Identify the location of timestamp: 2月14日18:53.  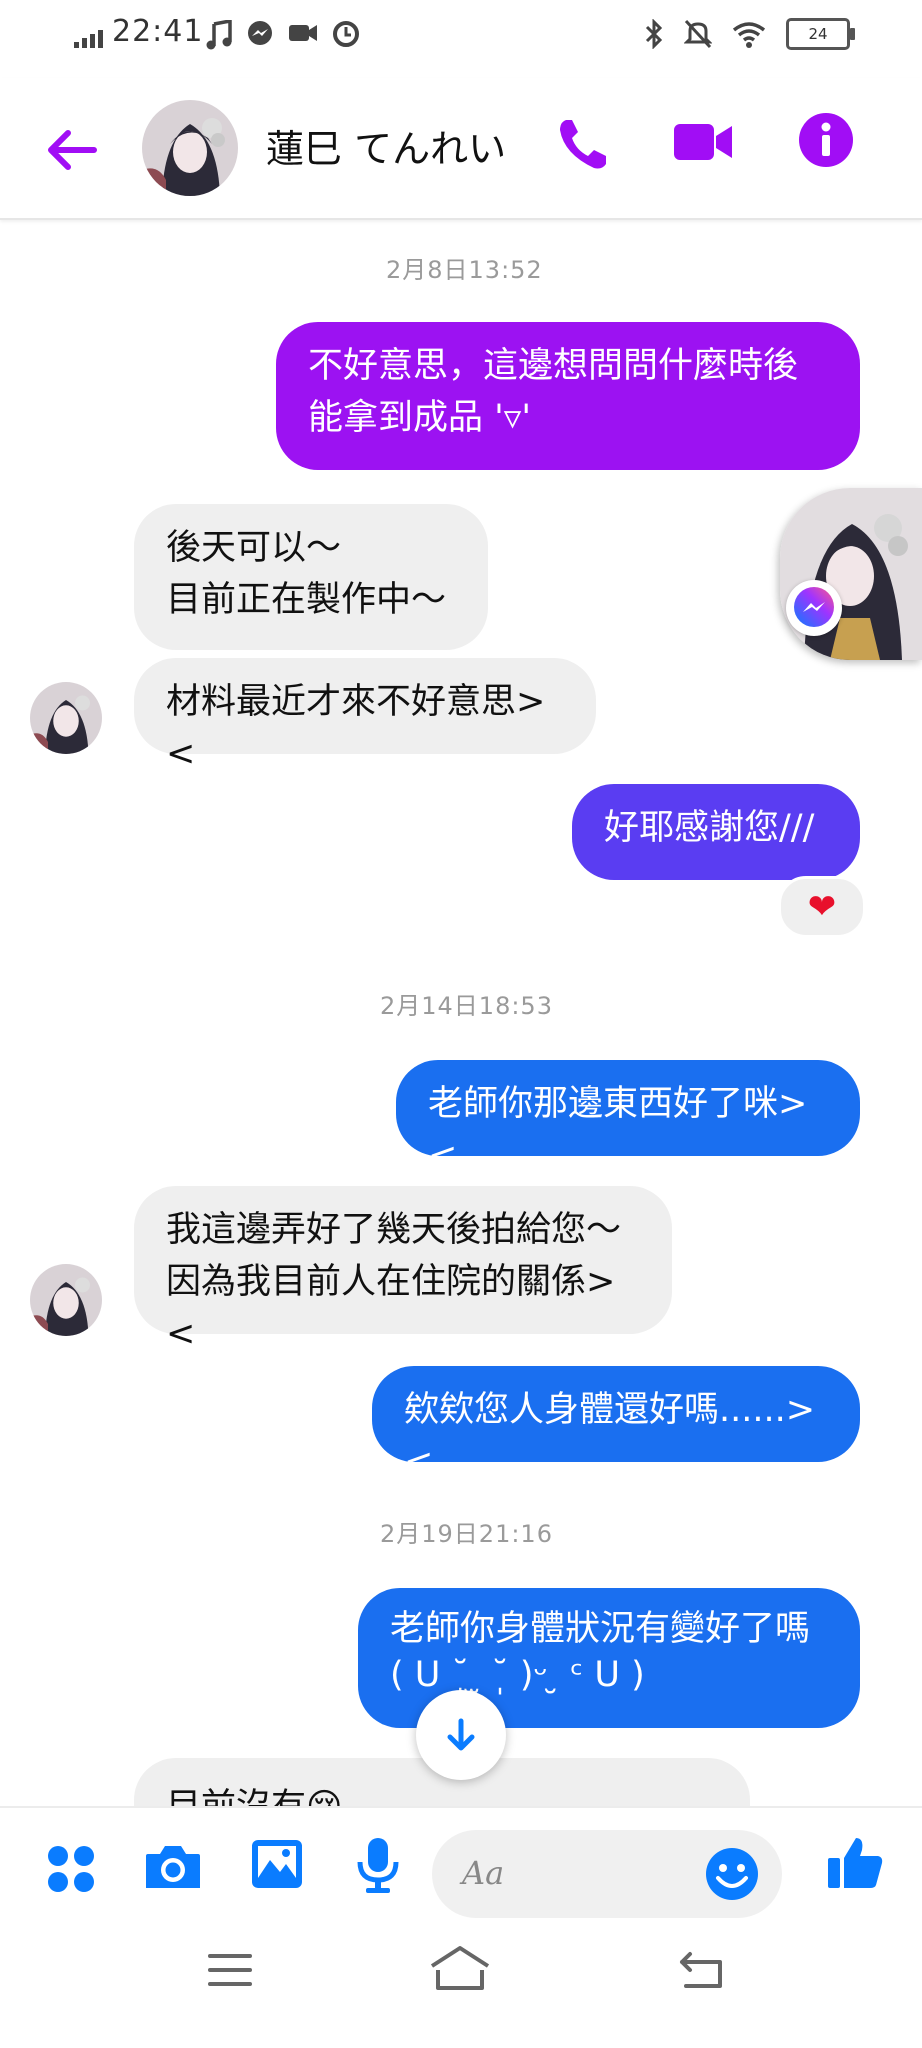
(466, 1006).